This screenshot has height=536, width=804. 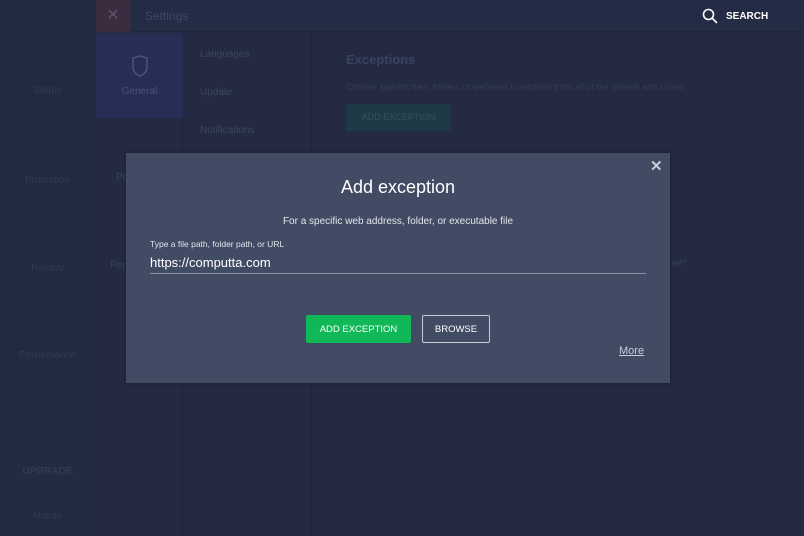 I want to click on more-link: More, so click(x=631, y=351).